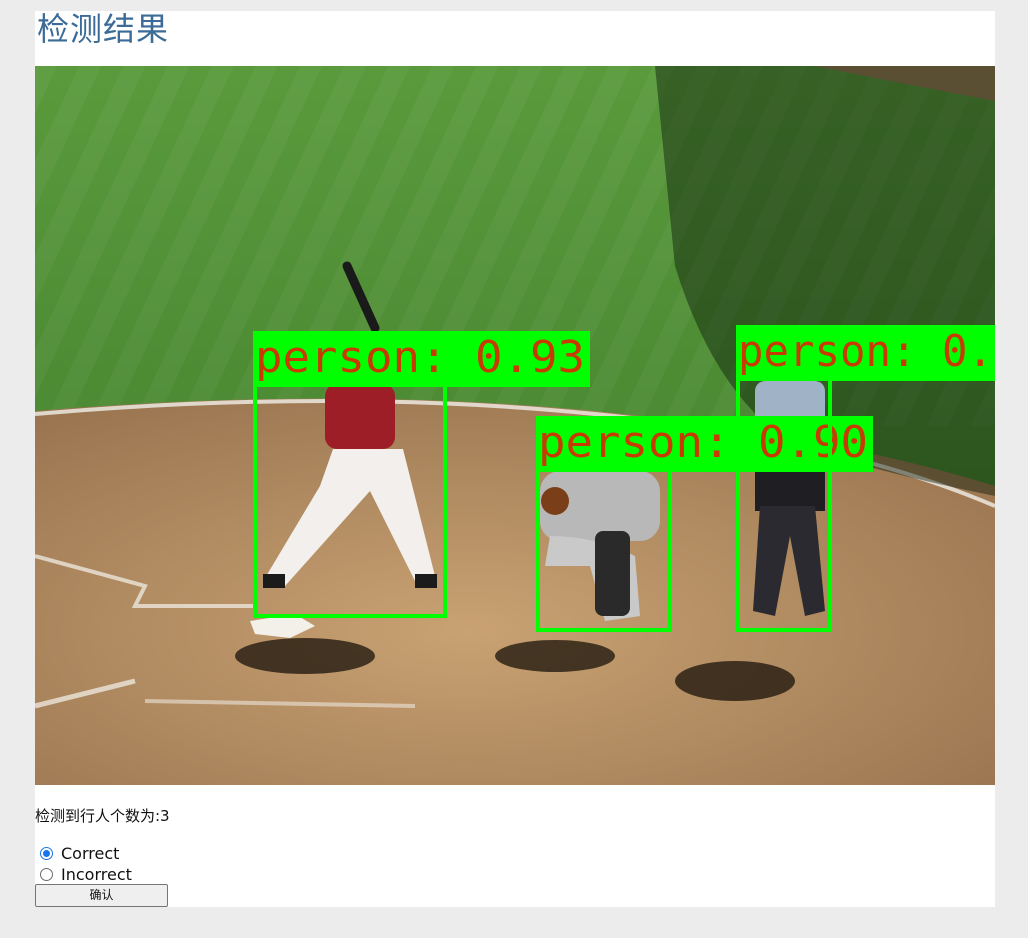  What do you see at coordinates (102, 816) in the screenshot?
I see `pedestrian-count-text: 检测到行人个数为:3` at bounding box center [102, 816].